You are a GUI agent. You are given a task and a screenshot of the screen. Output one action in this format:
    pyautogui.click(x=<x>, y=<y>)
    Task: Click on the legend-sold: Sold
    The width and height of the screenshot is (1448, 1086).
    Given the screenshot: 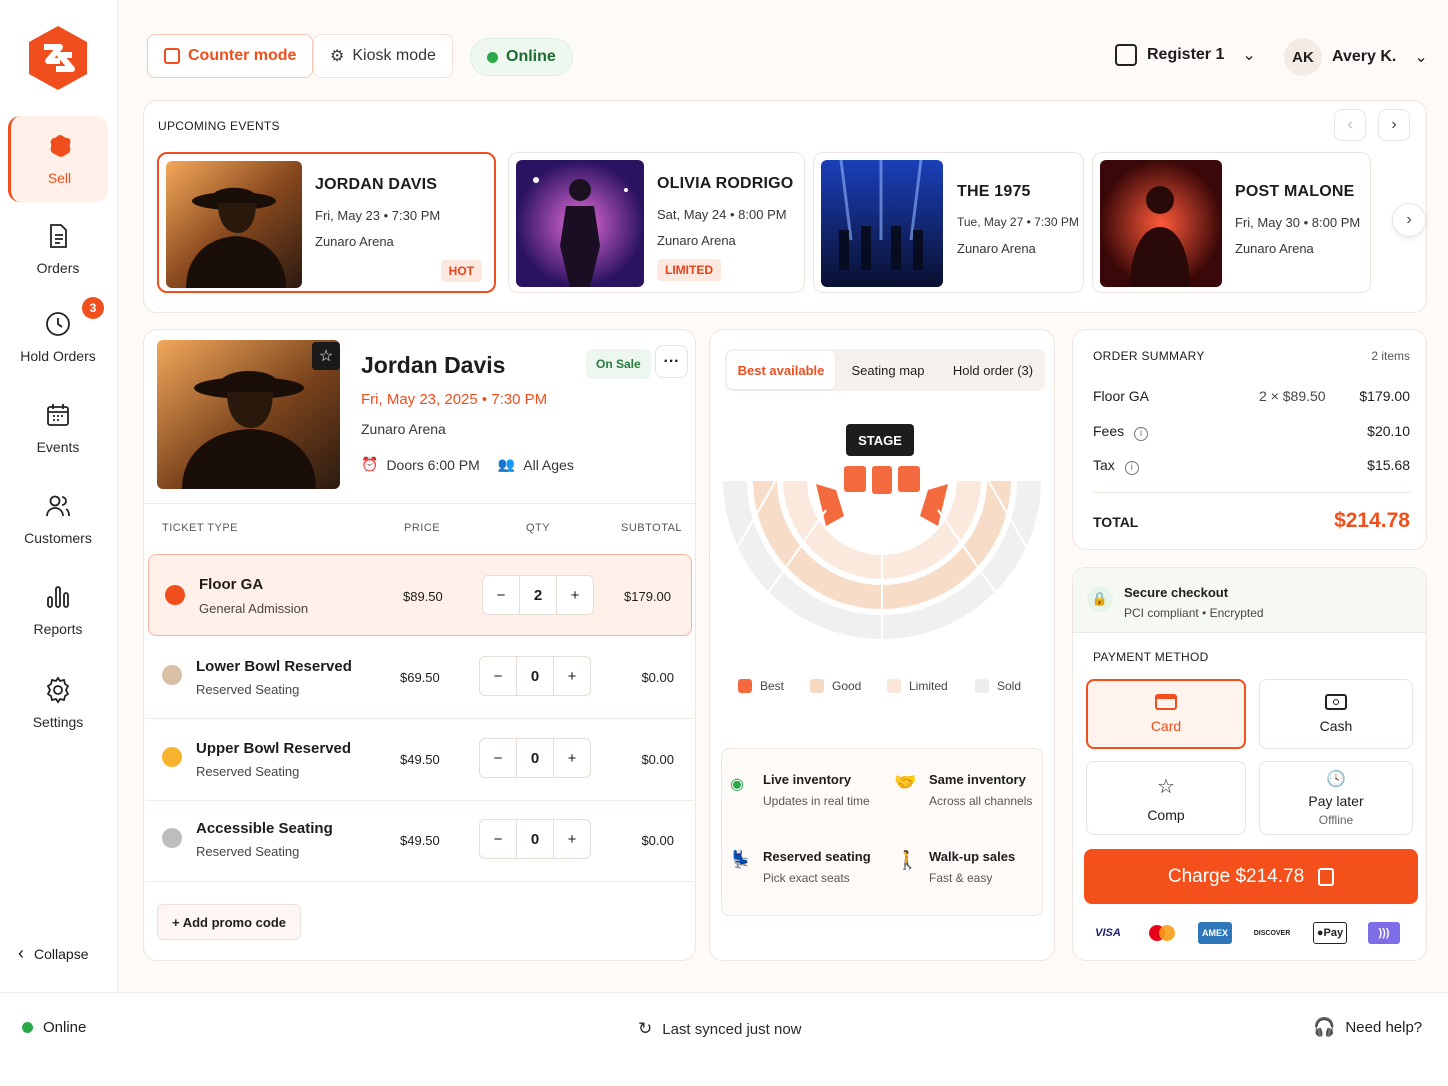 What is the action you would take?
    pyautogui.click(x=998, y=686)
    